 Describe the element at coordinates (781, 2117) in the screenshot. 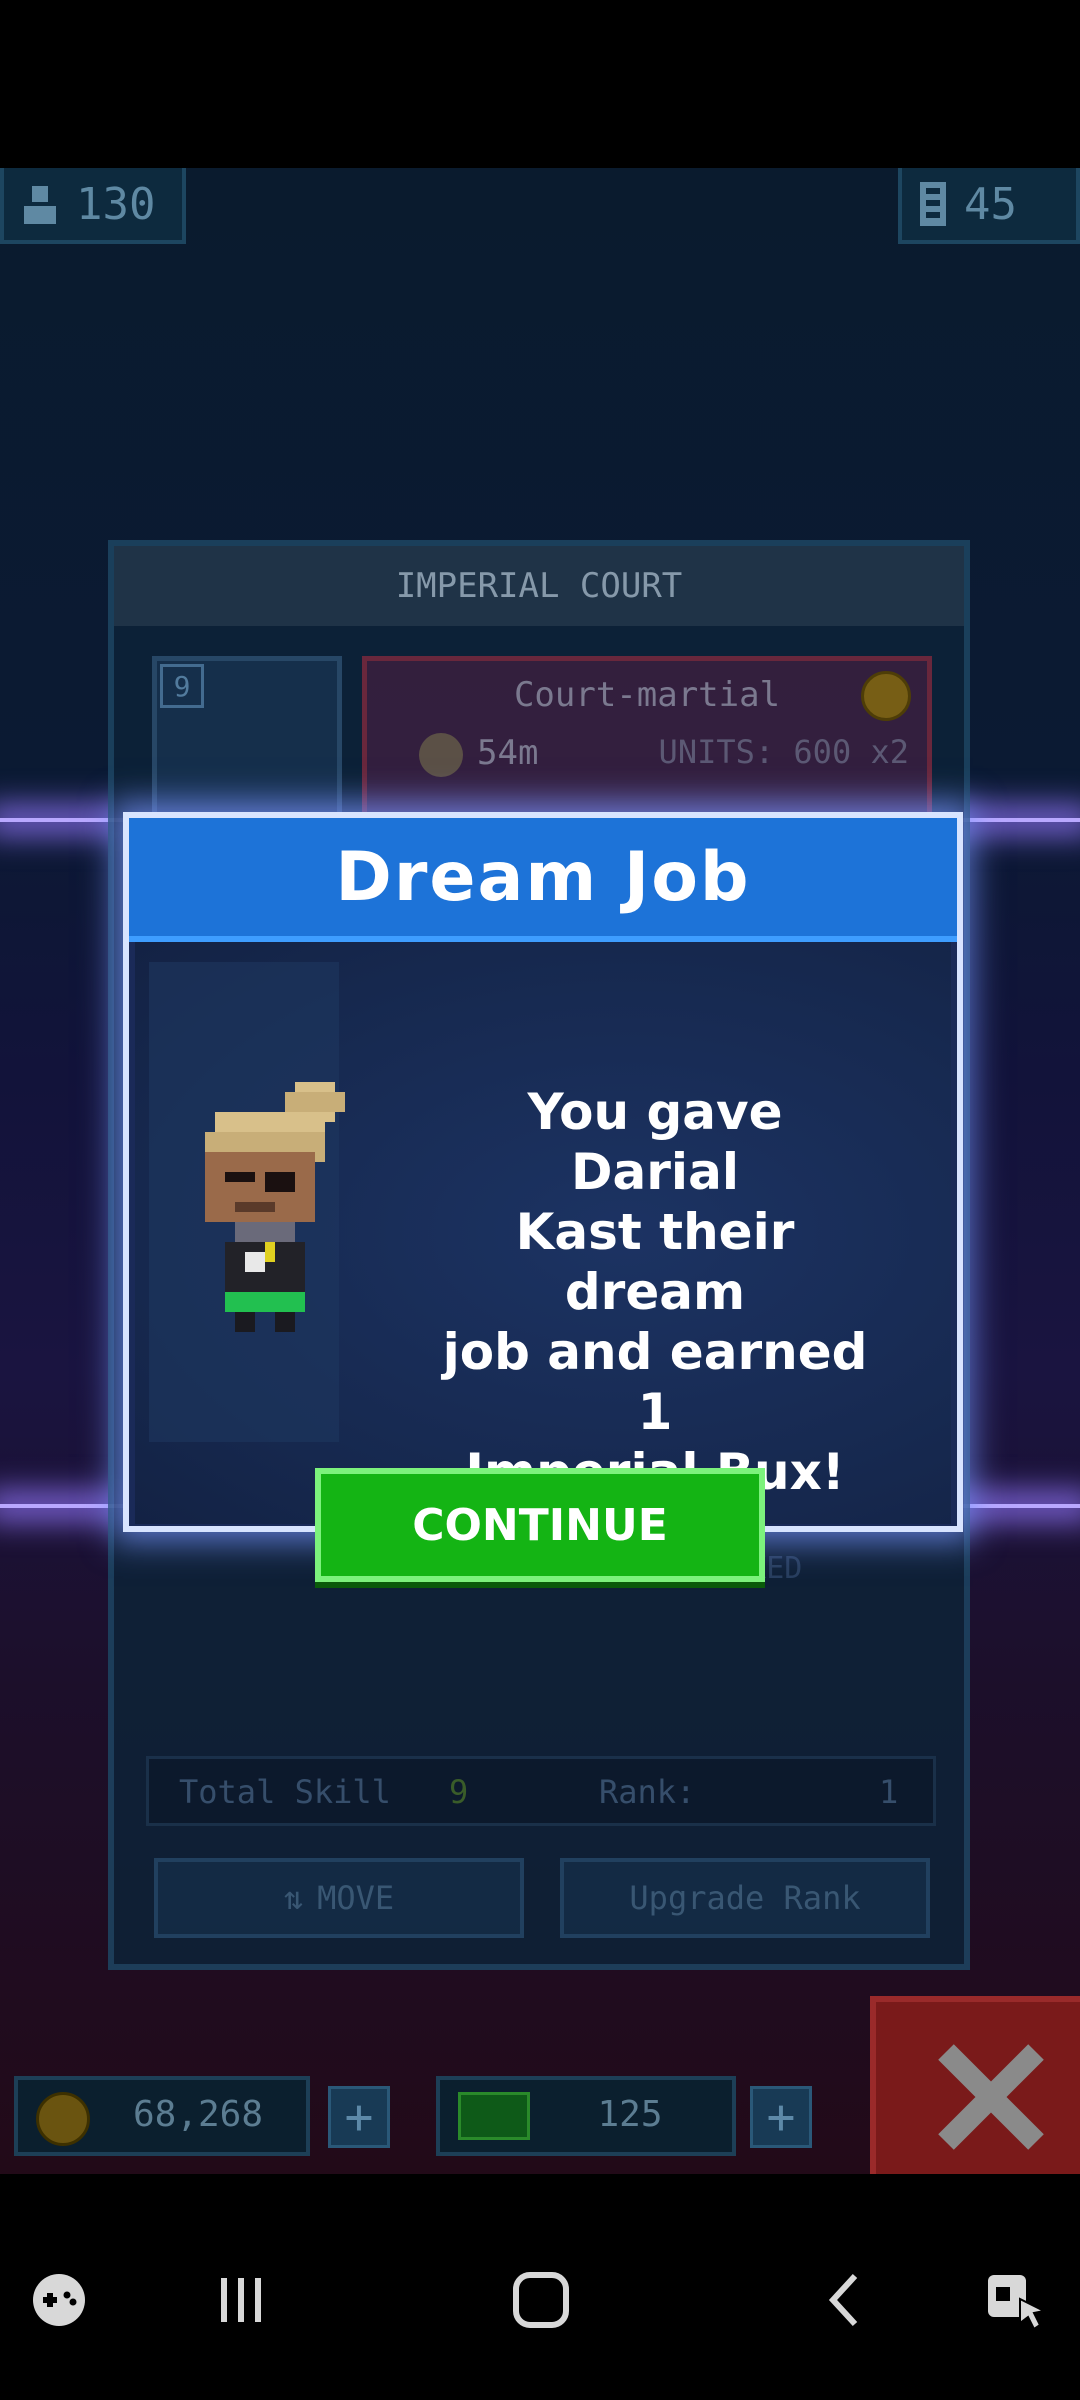

I see `add-bux-button: +` at that location.